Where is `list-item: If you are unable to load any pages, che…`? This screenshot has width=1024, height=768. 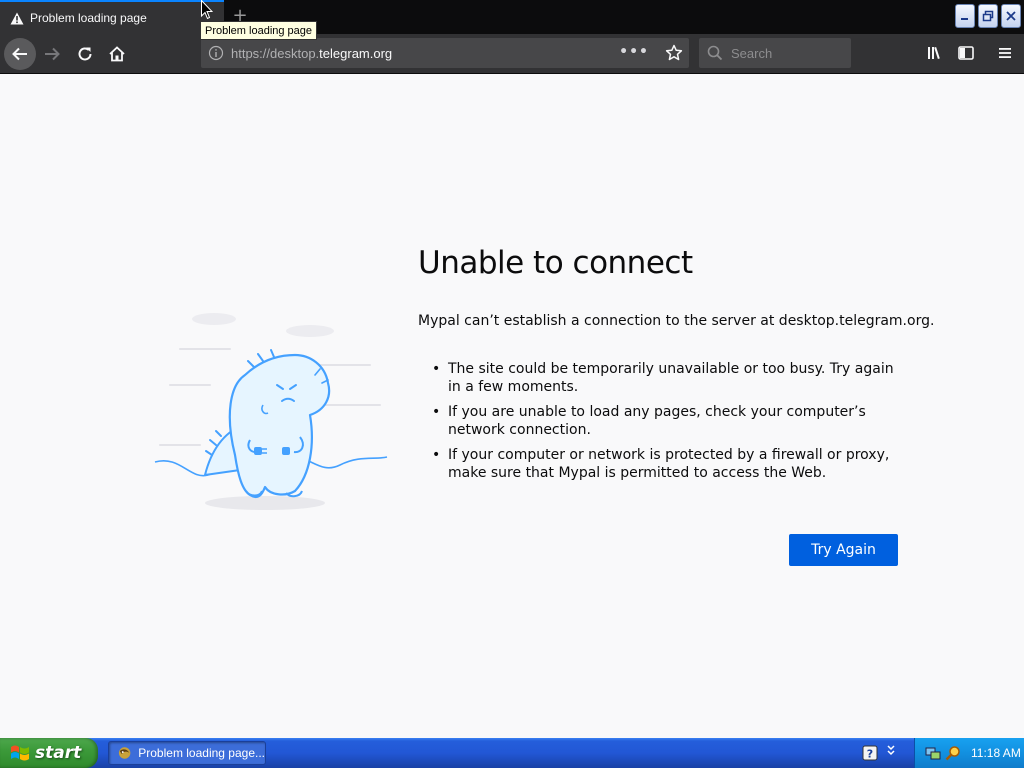 list-item: If you are unable to load any pages, che… is located at coordinates (669, 421).